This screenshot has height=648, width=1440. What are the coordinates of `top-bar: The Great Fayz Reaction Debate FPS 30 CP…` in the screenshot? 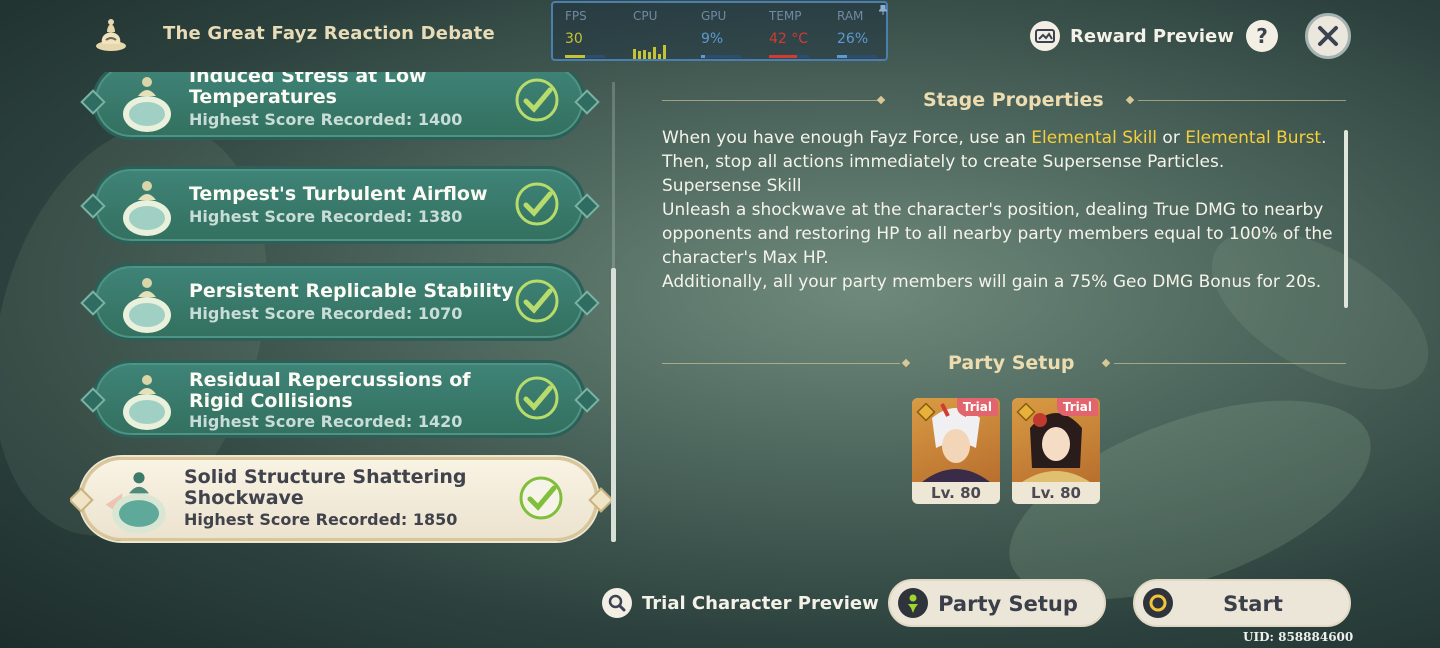 It's located at (720, 36).